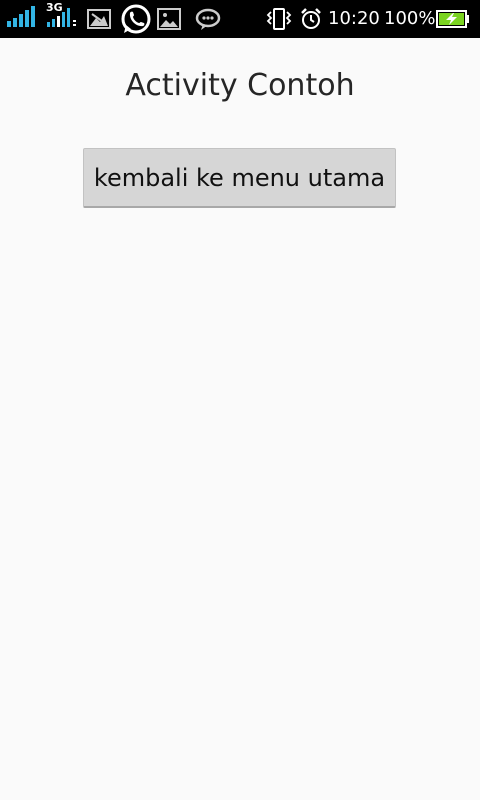  What do you see at coordinates (61, 19) in the screenshot?
I see `signal-3g-icon: 3G` at bounding box center [61, 19].